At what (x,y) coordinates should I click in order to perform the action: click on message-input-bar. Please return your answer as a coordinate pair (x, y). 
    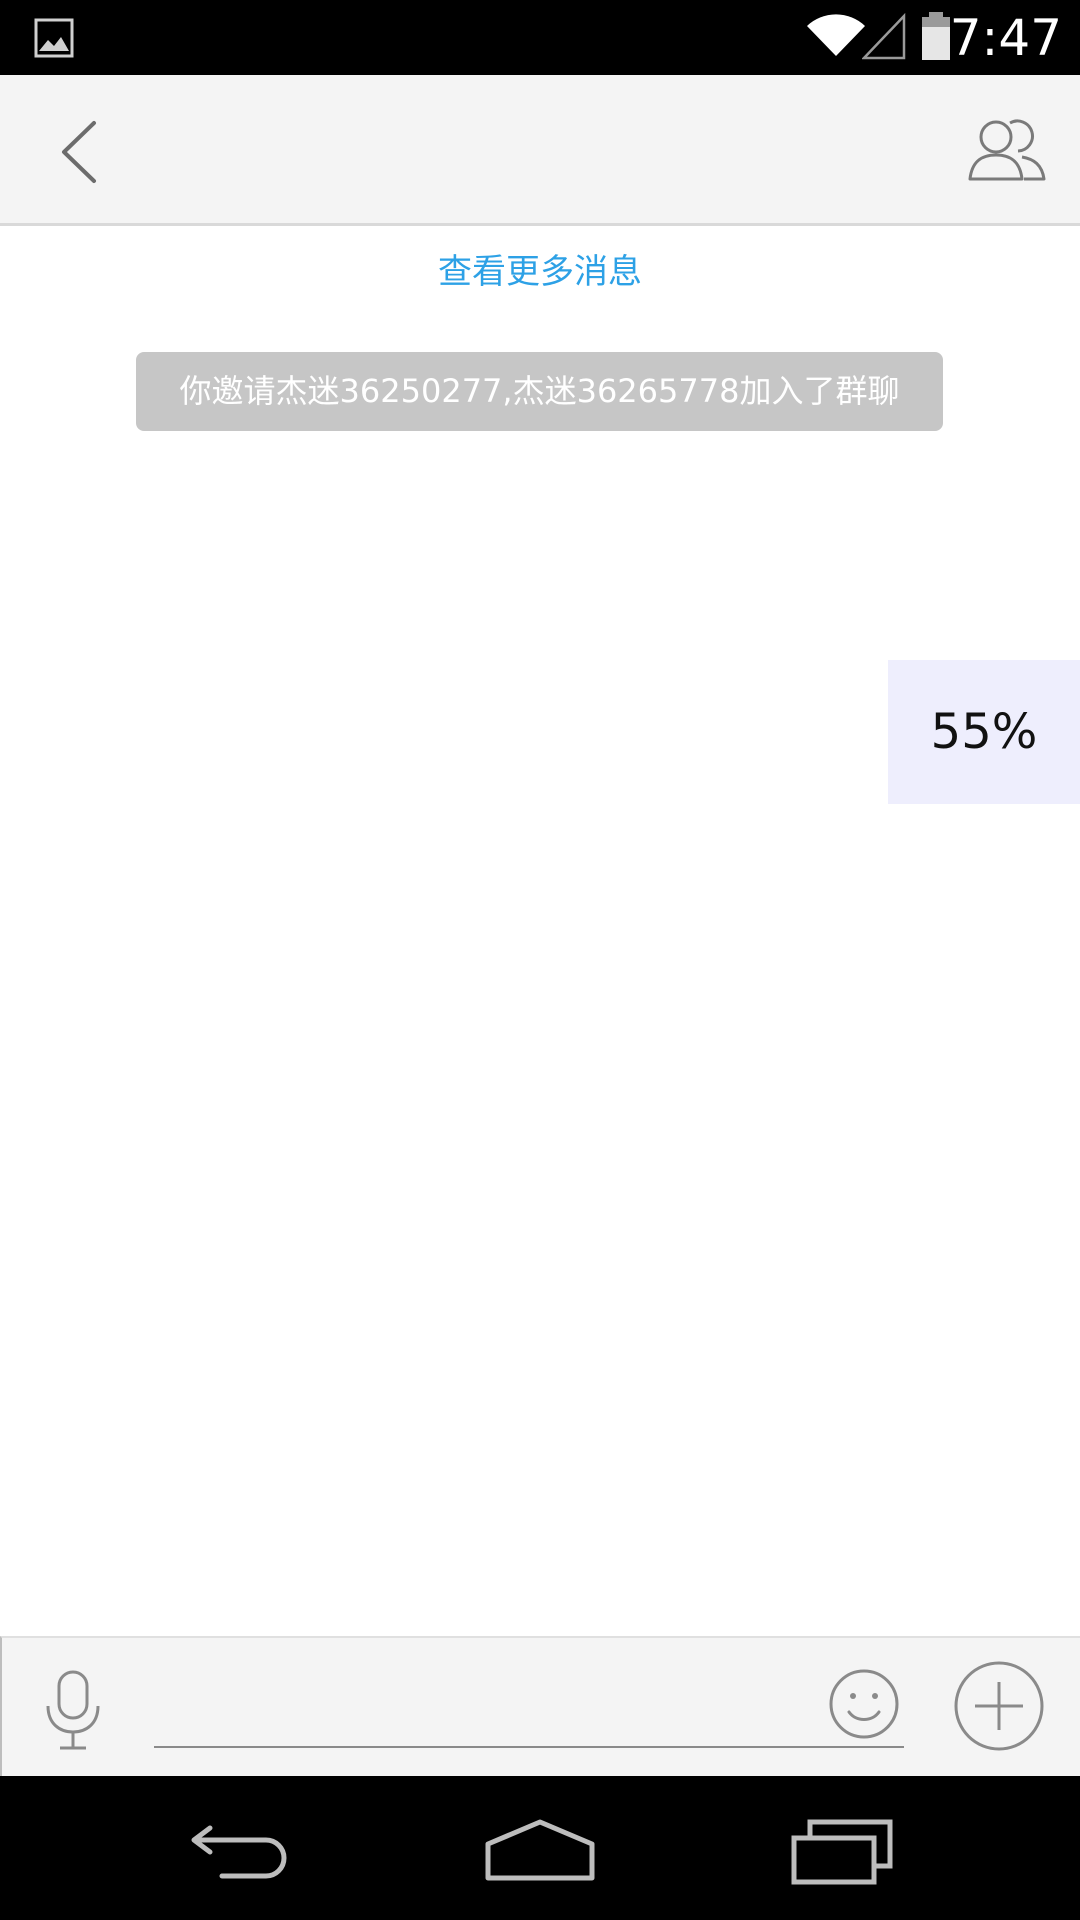
    Looking at the image, I should click on (540, 1706).